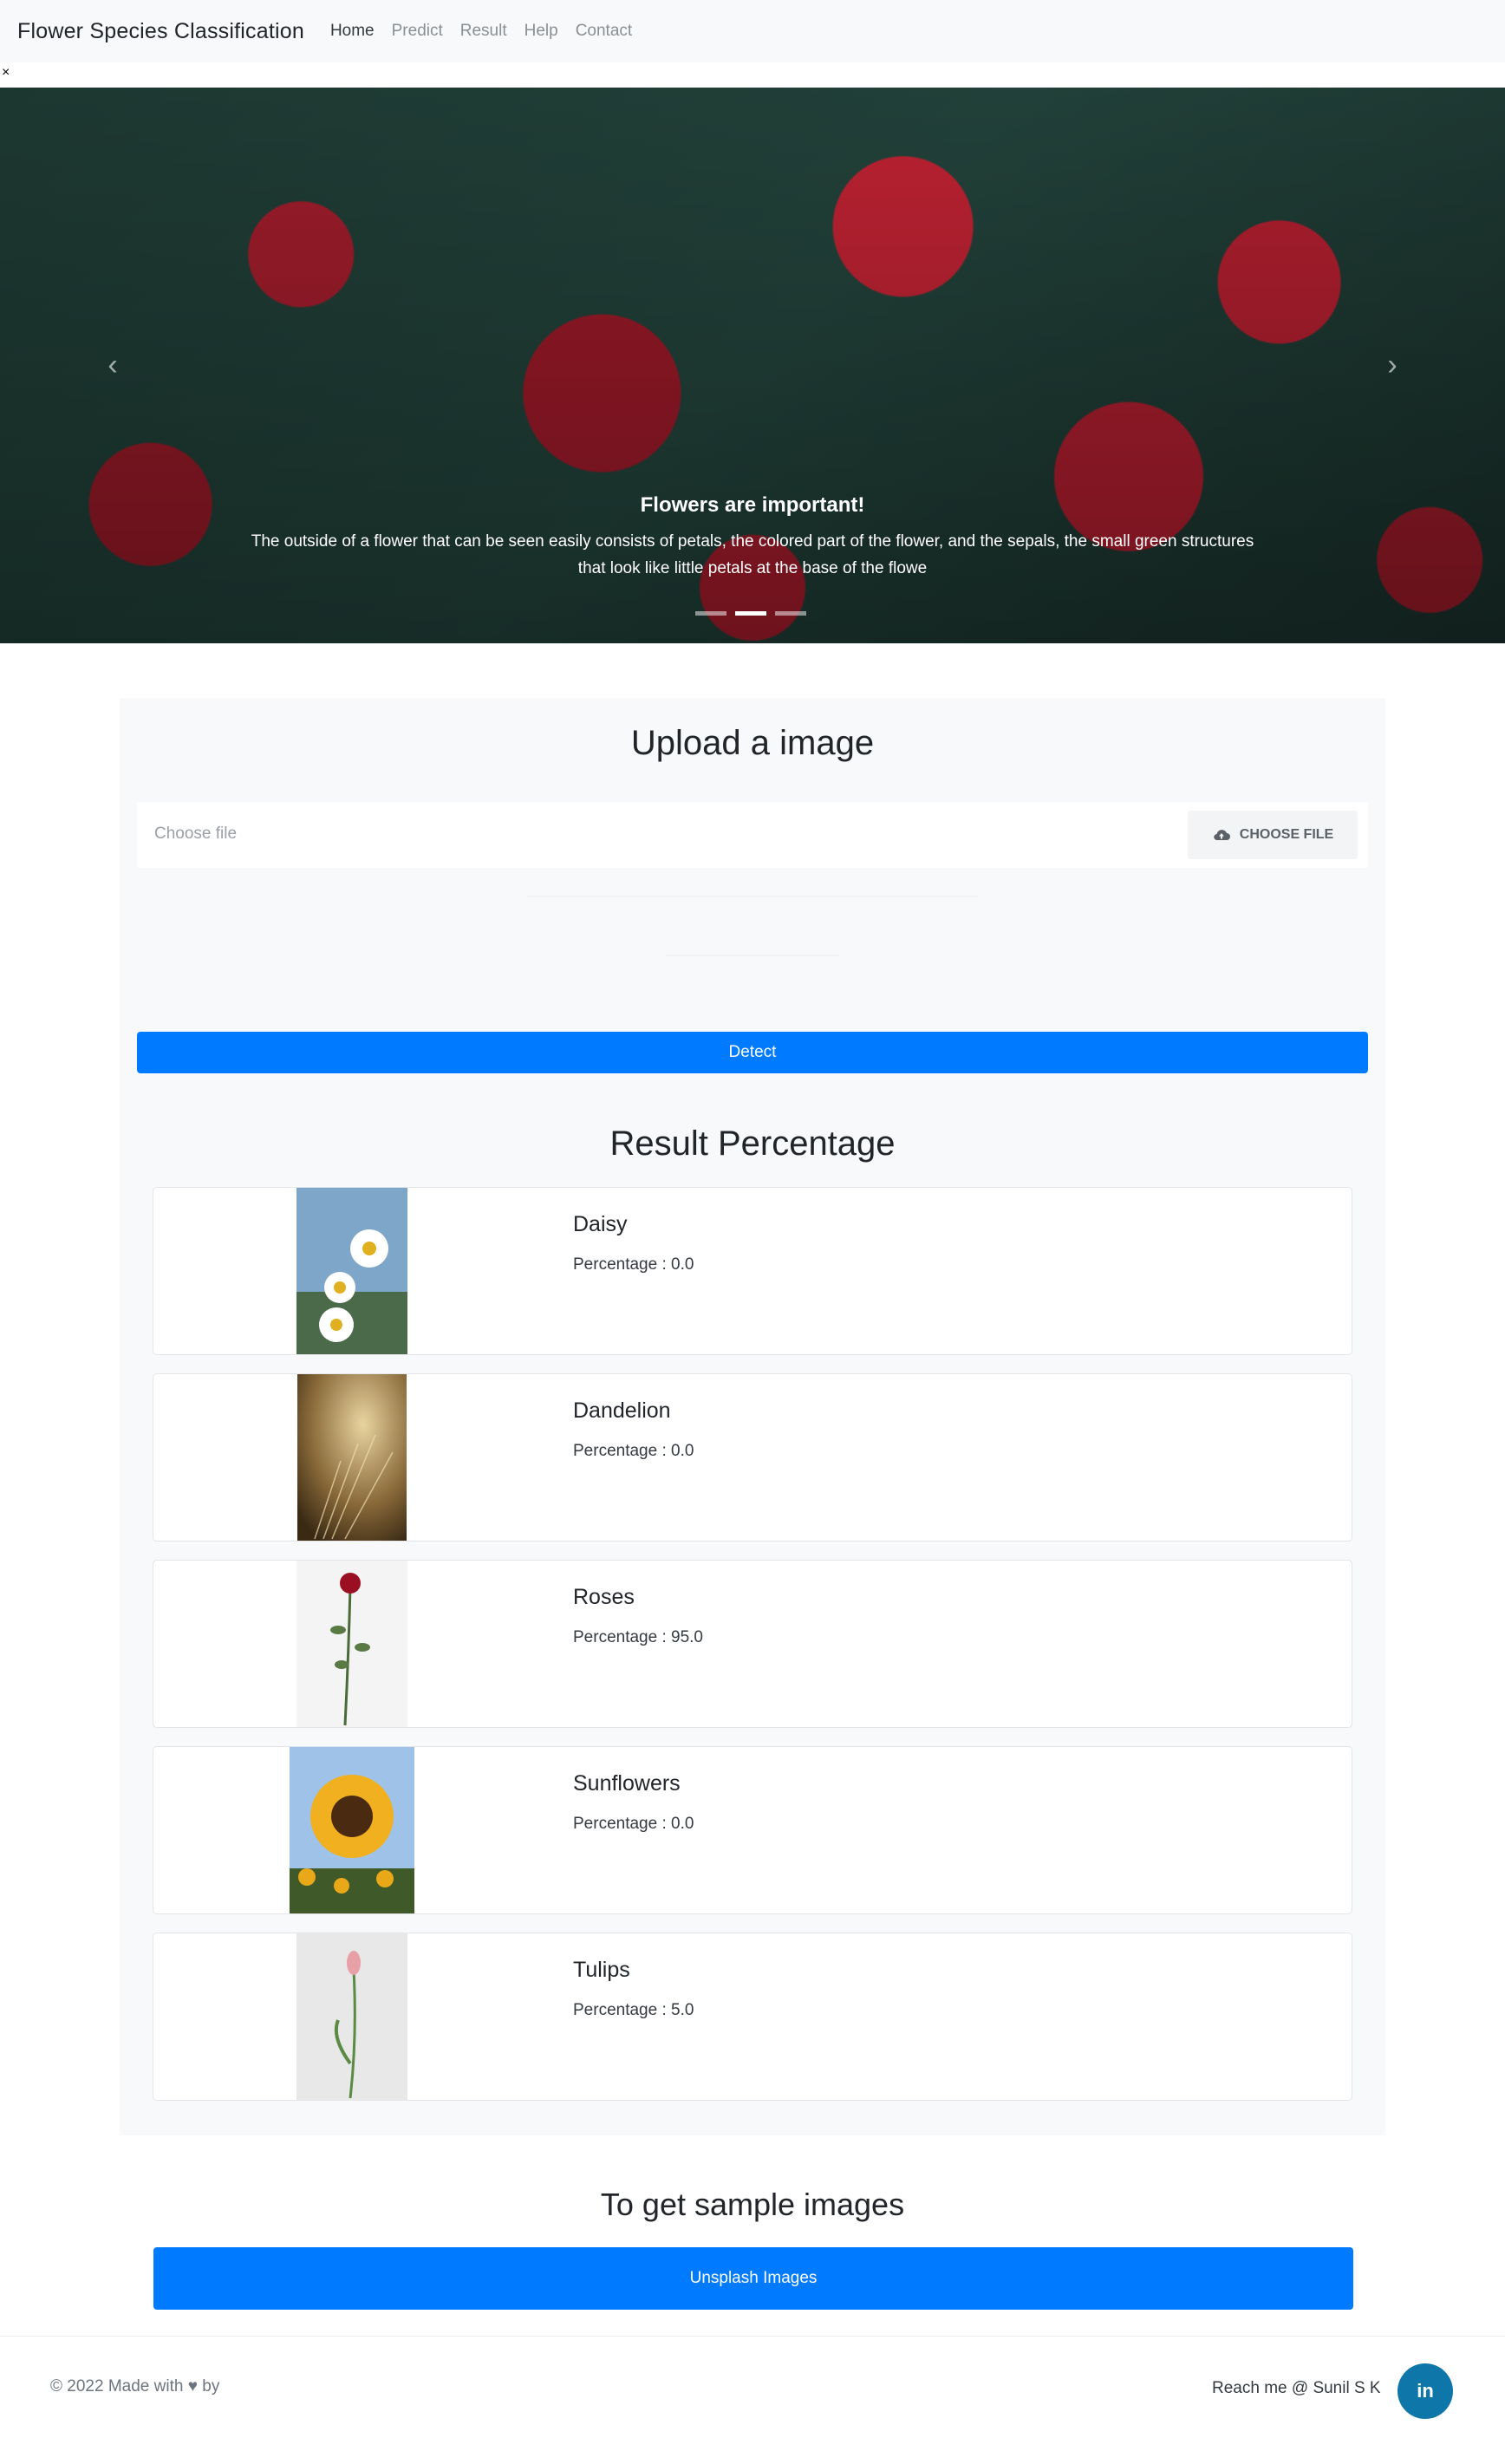  What do you see at coordinates (753, 835) in the screenshot?
I see `file-input: Choose file CHOOSE FILE` at bounding box center [753, 835].